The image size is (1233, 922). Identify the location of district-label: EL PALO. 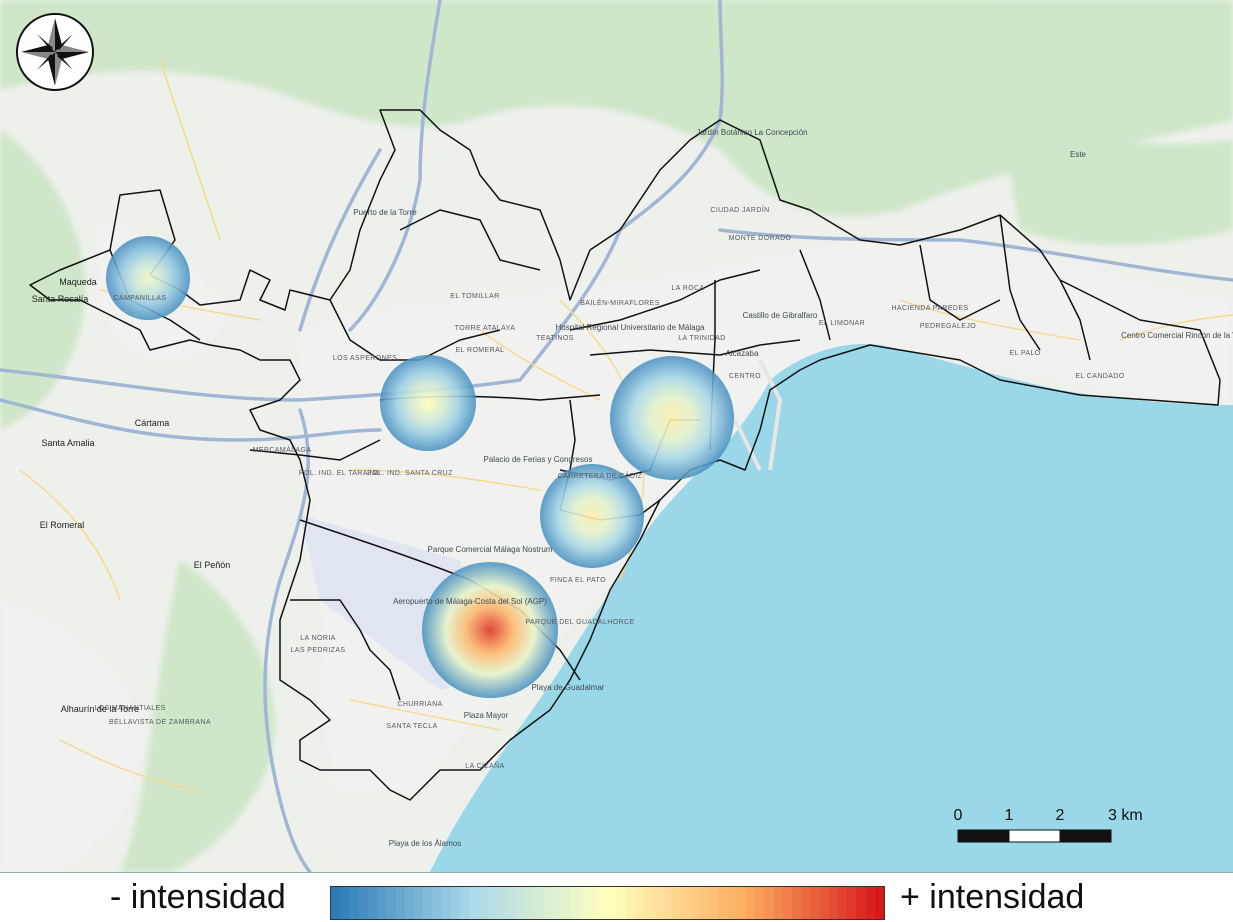
(1024, 353).